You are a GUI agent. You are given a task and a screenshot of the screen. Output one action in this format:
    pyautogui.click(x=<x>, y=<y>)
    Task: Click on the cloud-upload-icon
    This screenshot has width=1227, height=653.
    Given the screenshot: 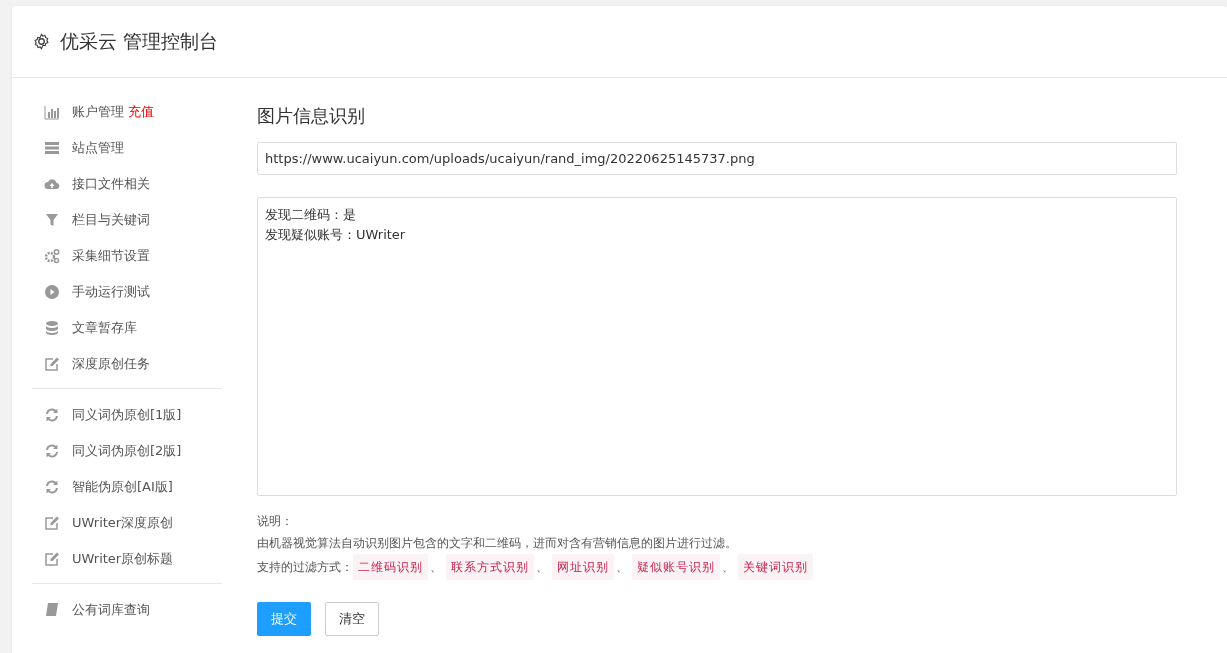 What is the action you would take?
    pyautogui.click(x=52, y=184)
    